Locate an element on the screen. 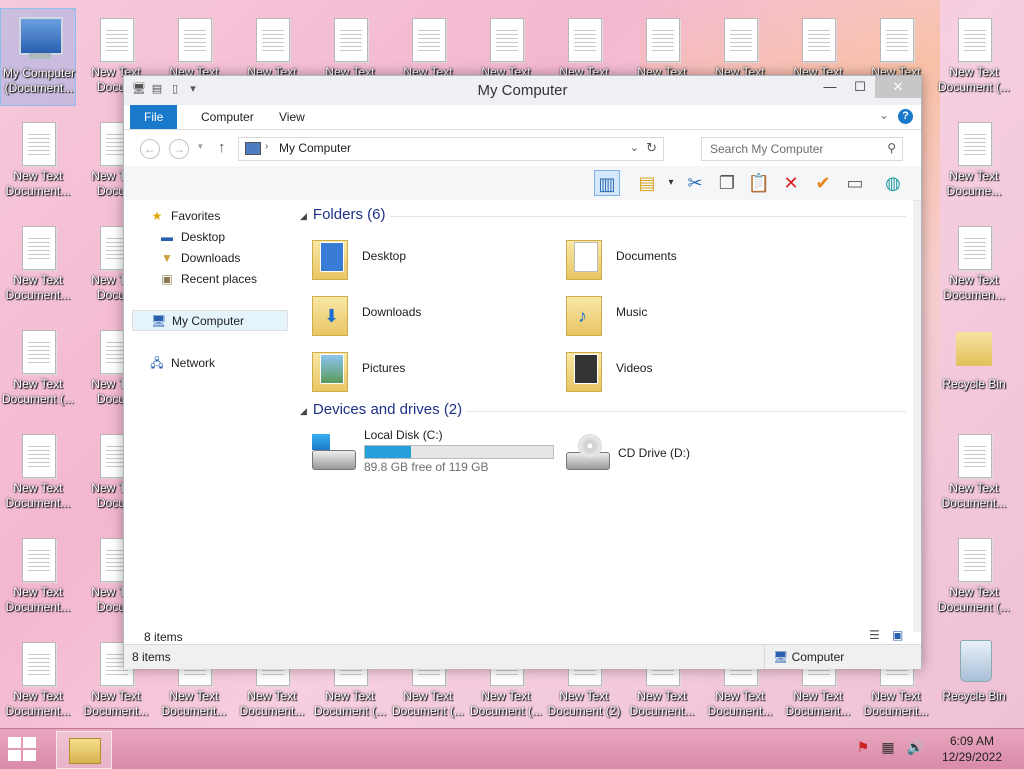  search-icon: ⚲ is located at coordinates (891, 148).